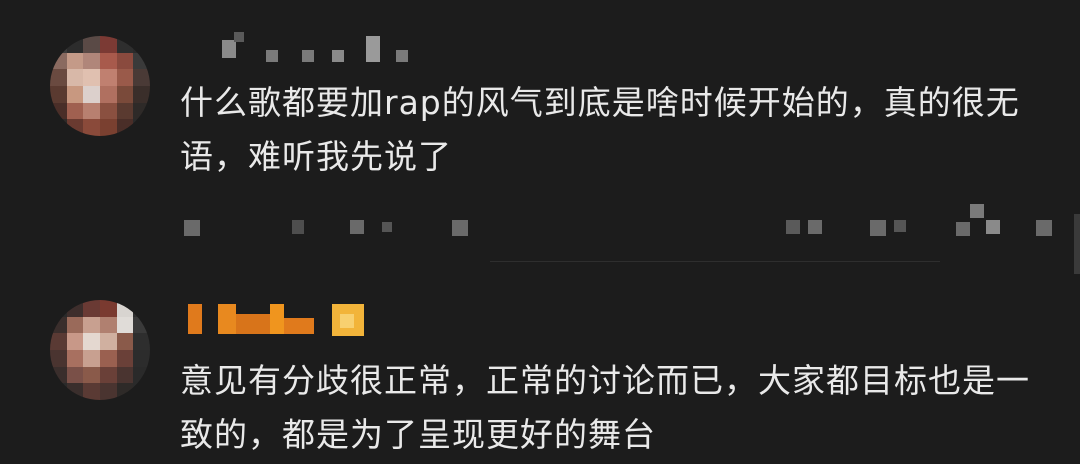  What do you see at coordinates (715, 261) in the screenshot?
I see `comment-divider` at bounding box center [715, 261].